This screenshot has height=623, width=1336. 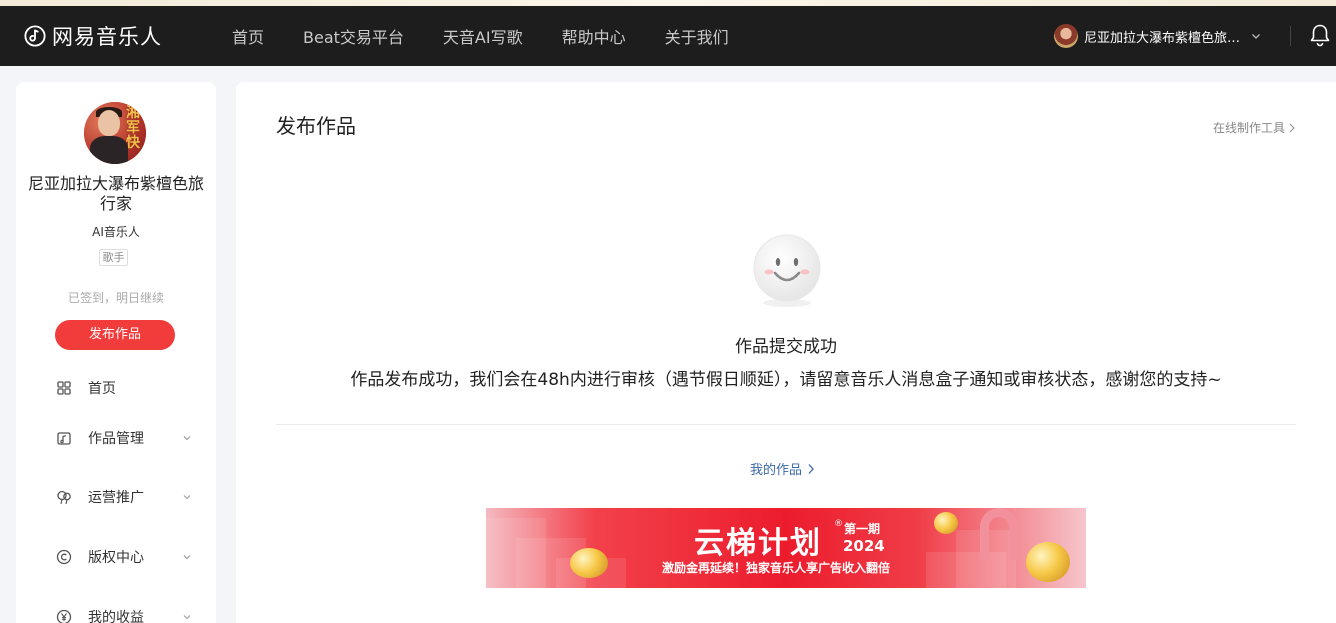 I want to click on banner-subtitle: 激励金再延续！独家音乐人享广告收入翻倍, so click(x=776, y=568).